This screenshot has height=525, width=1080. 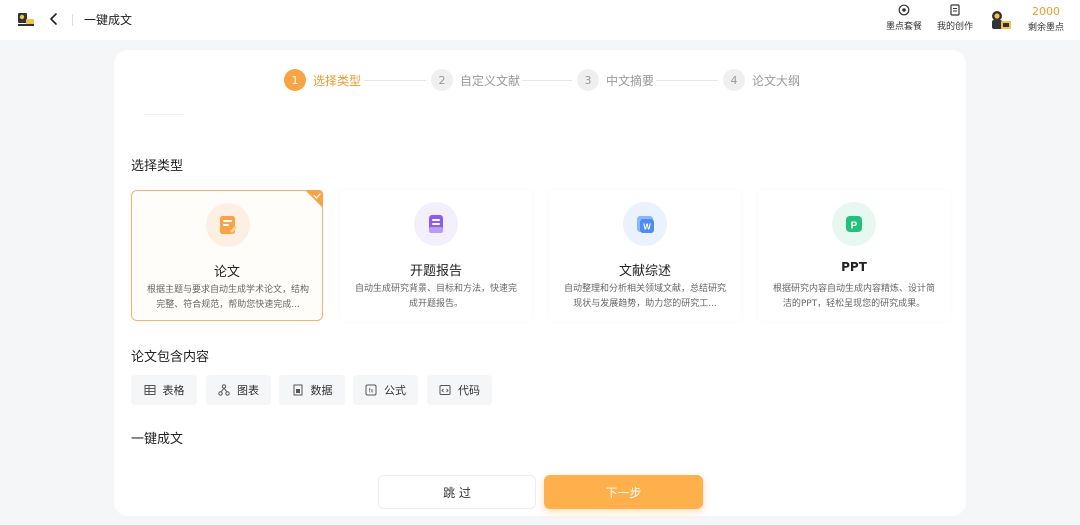 What do you see at coordinates (228, 225) in the screenshot?
I see `paper-icon` at bounding box center [228, 225].